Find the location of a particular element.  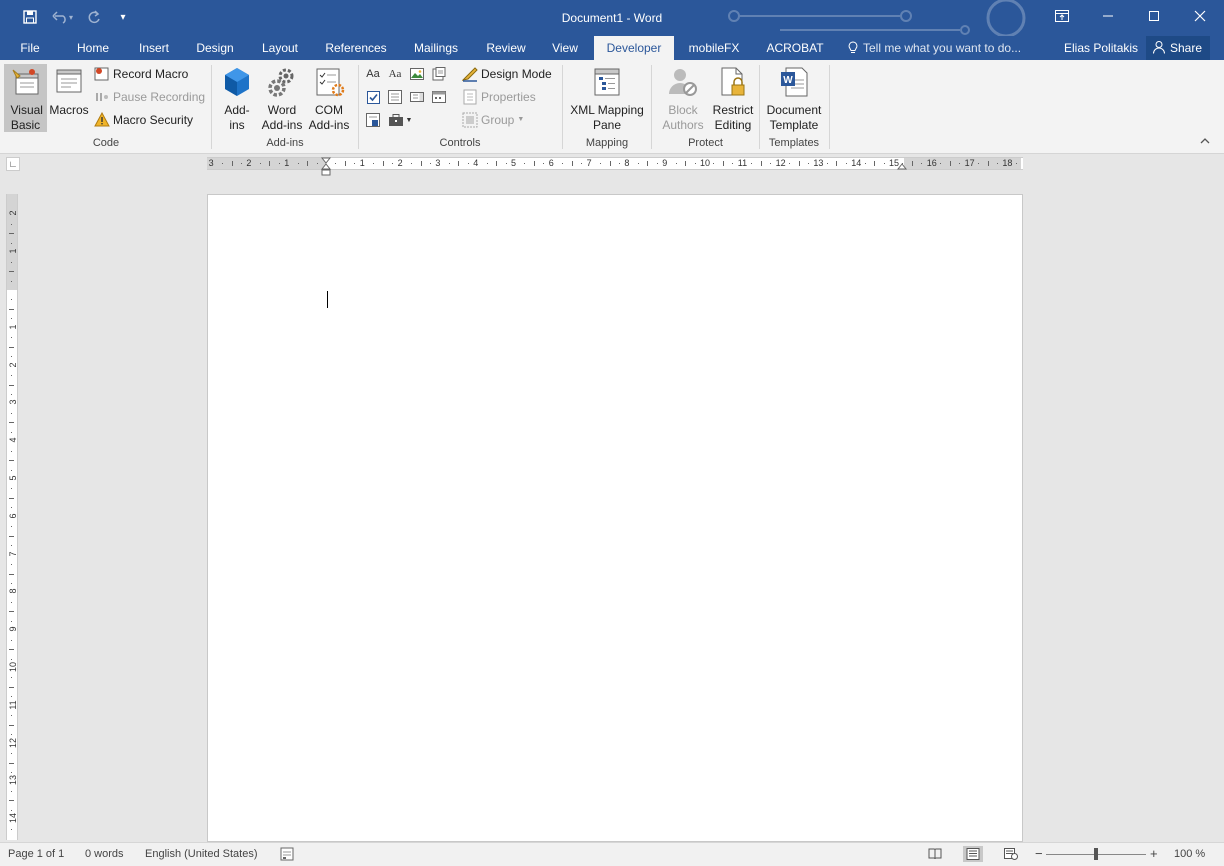

ruler-number: 8 is located at coordinates (13, 591).